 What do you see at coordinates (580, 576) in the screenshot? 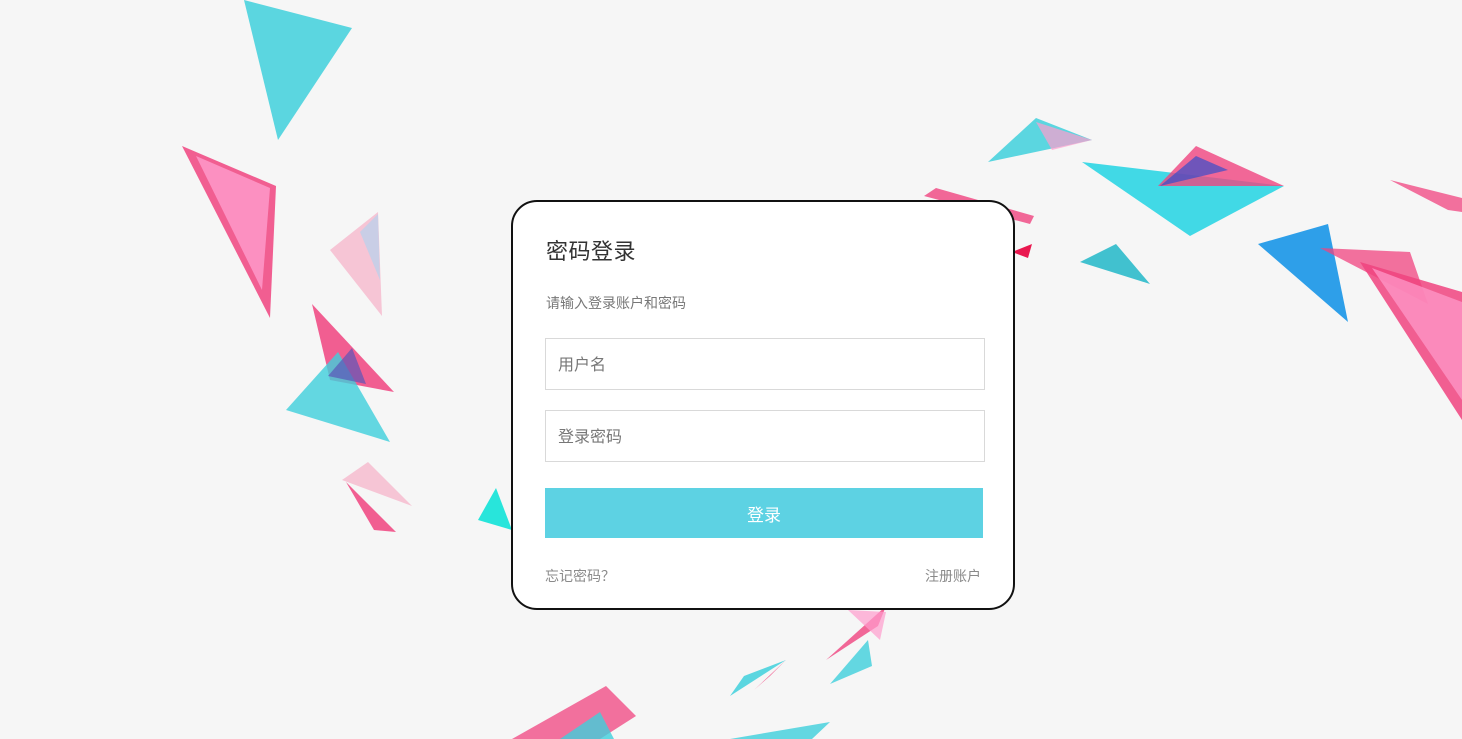
I see `forgot-password-link: 忘记密码？` at bounding box center [580, 576].